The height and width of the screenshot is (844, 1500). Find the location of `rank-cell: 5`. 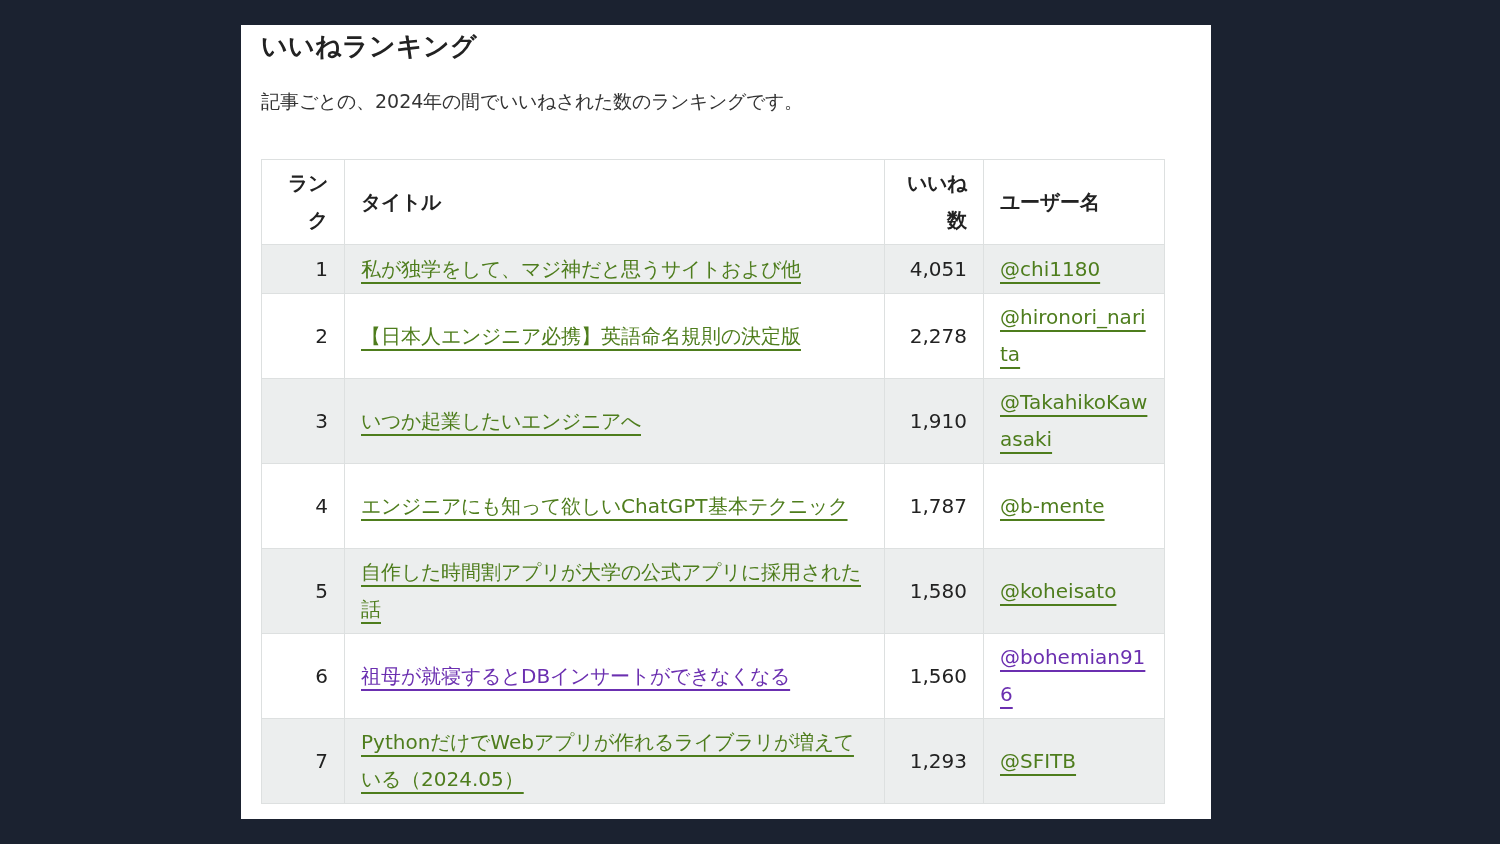

rank-cell: 5 is located at coordinates (303, 591).